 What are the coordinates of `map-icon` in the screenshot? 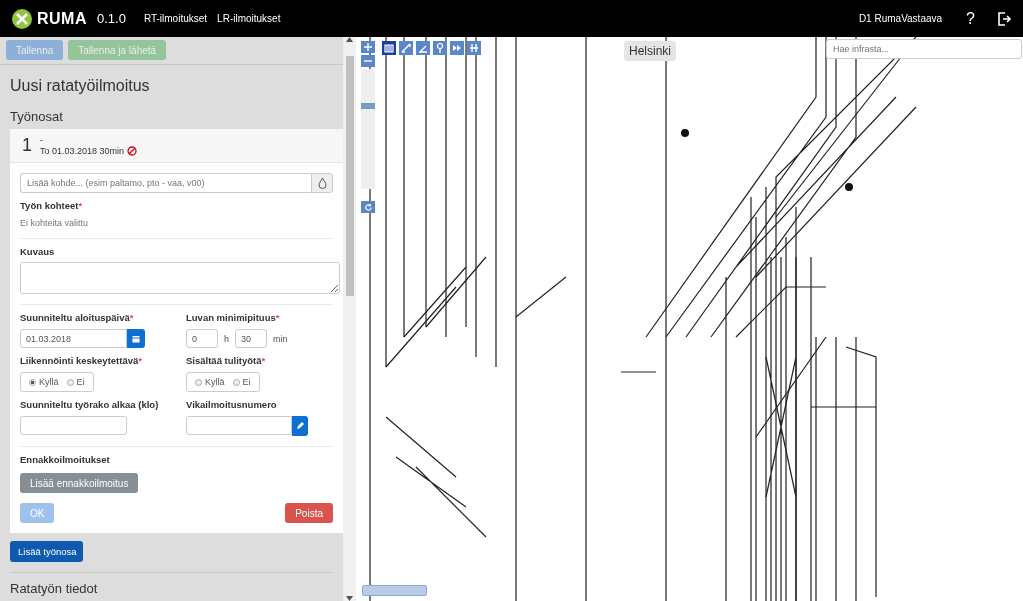 It's located at (389, 48).